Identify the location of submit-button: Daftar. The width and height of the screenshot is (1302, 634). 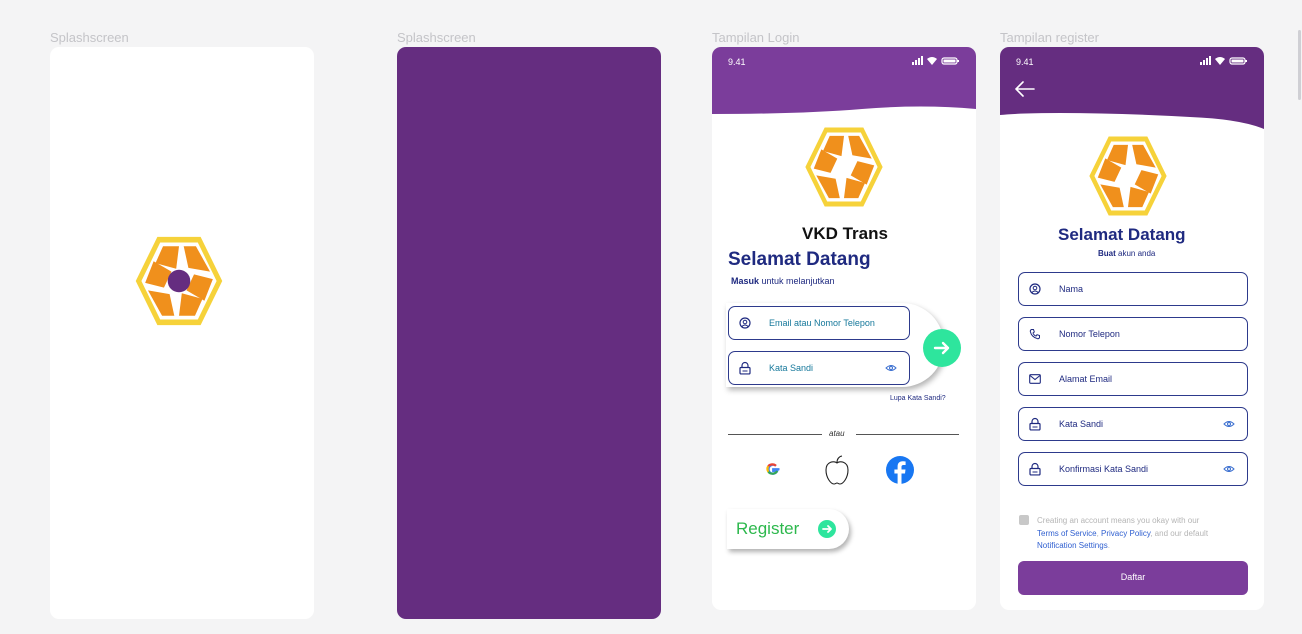
(1133, 578).